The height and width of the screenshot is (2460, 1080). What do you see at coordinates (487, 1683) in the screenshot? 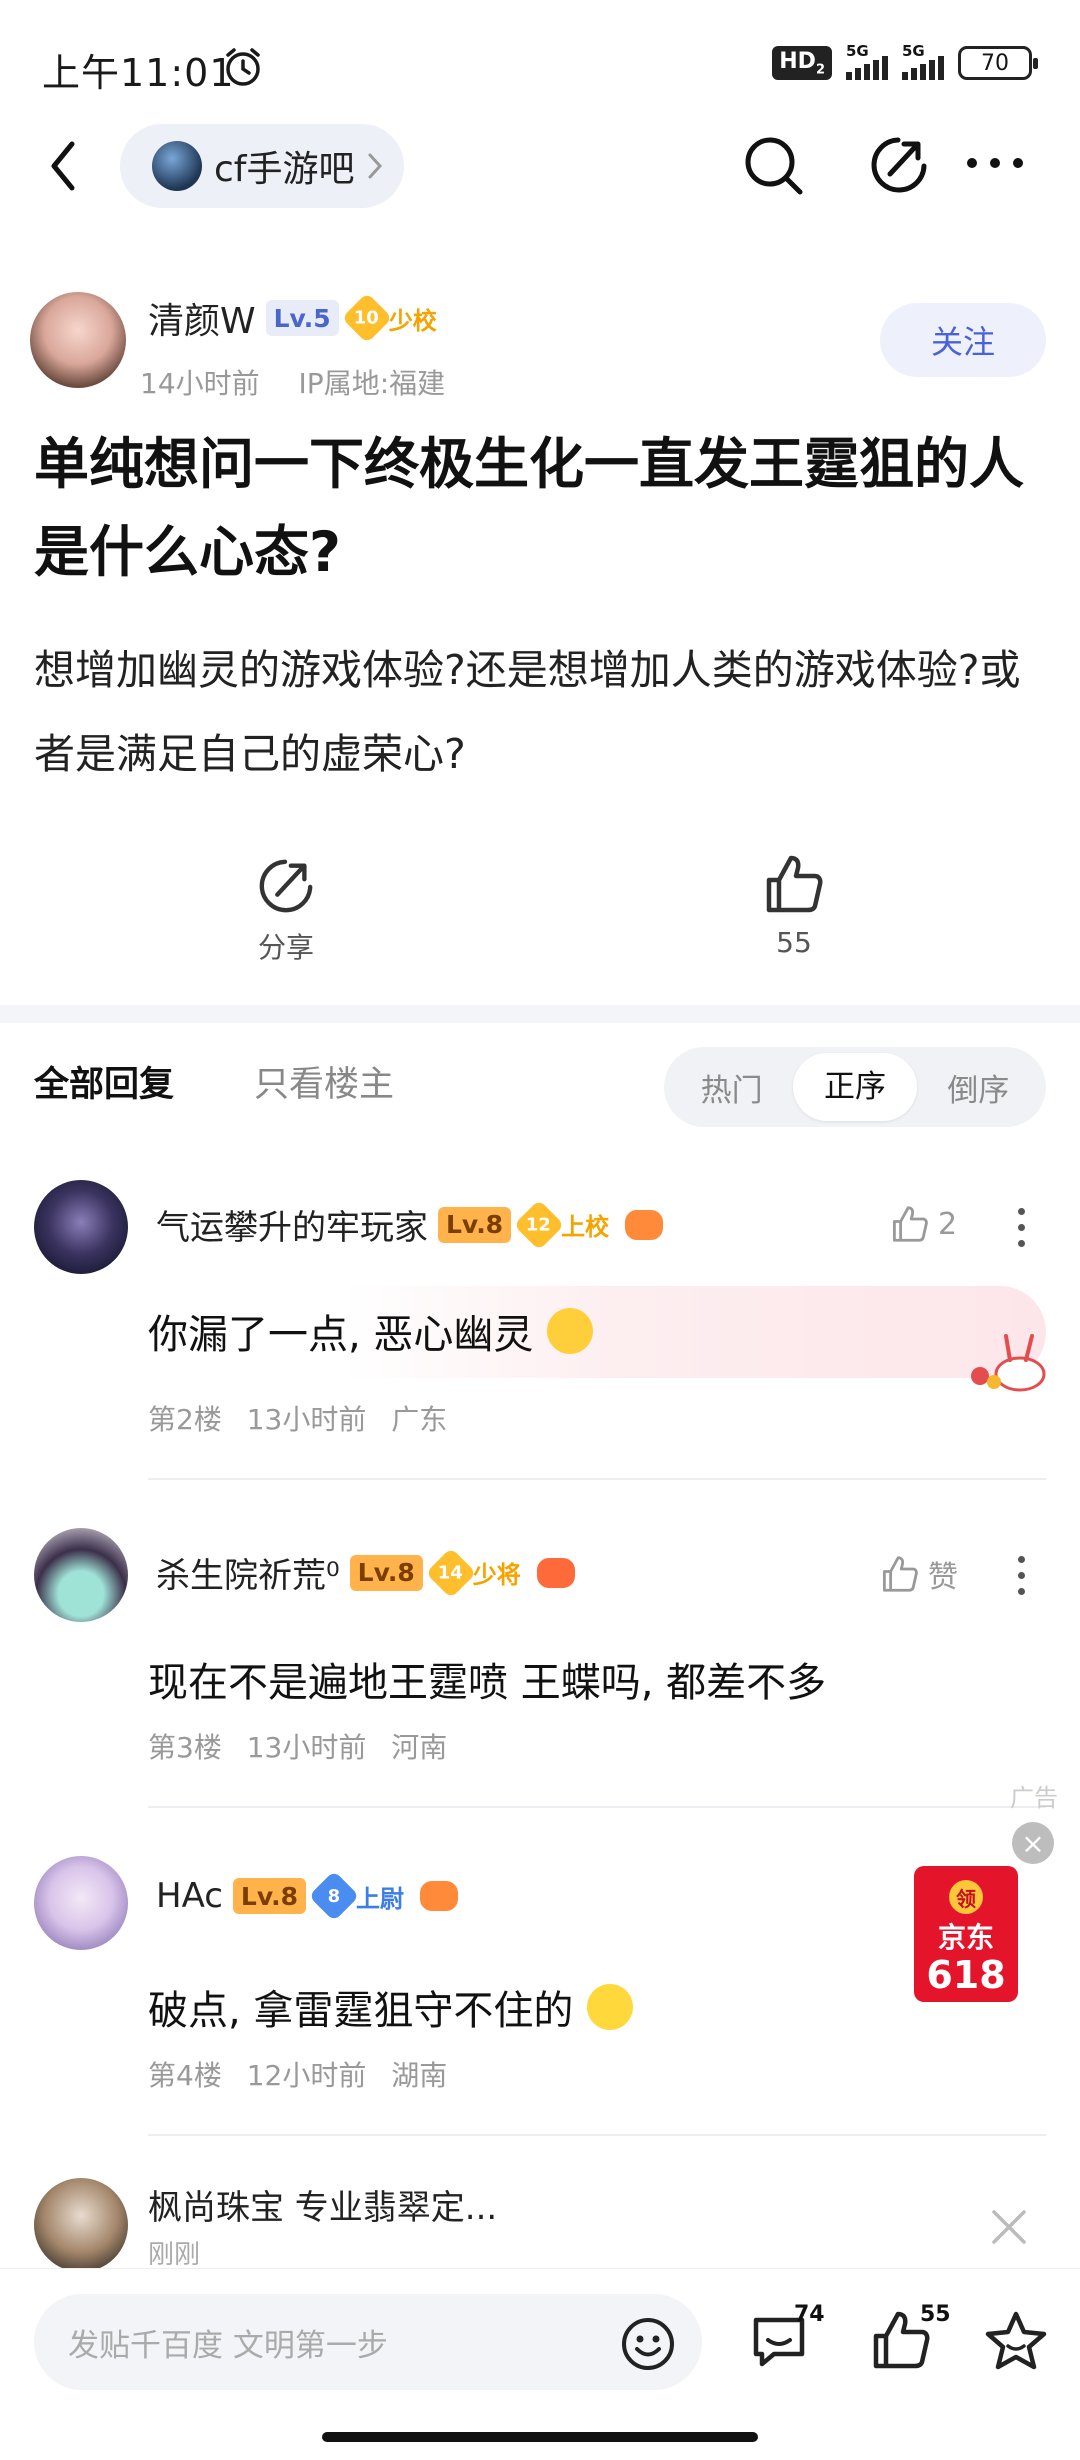
I see `comment-text: 现在不是遍地王霆喷 王蝶吗, 都差不多` at bounding box center [487, 1683].